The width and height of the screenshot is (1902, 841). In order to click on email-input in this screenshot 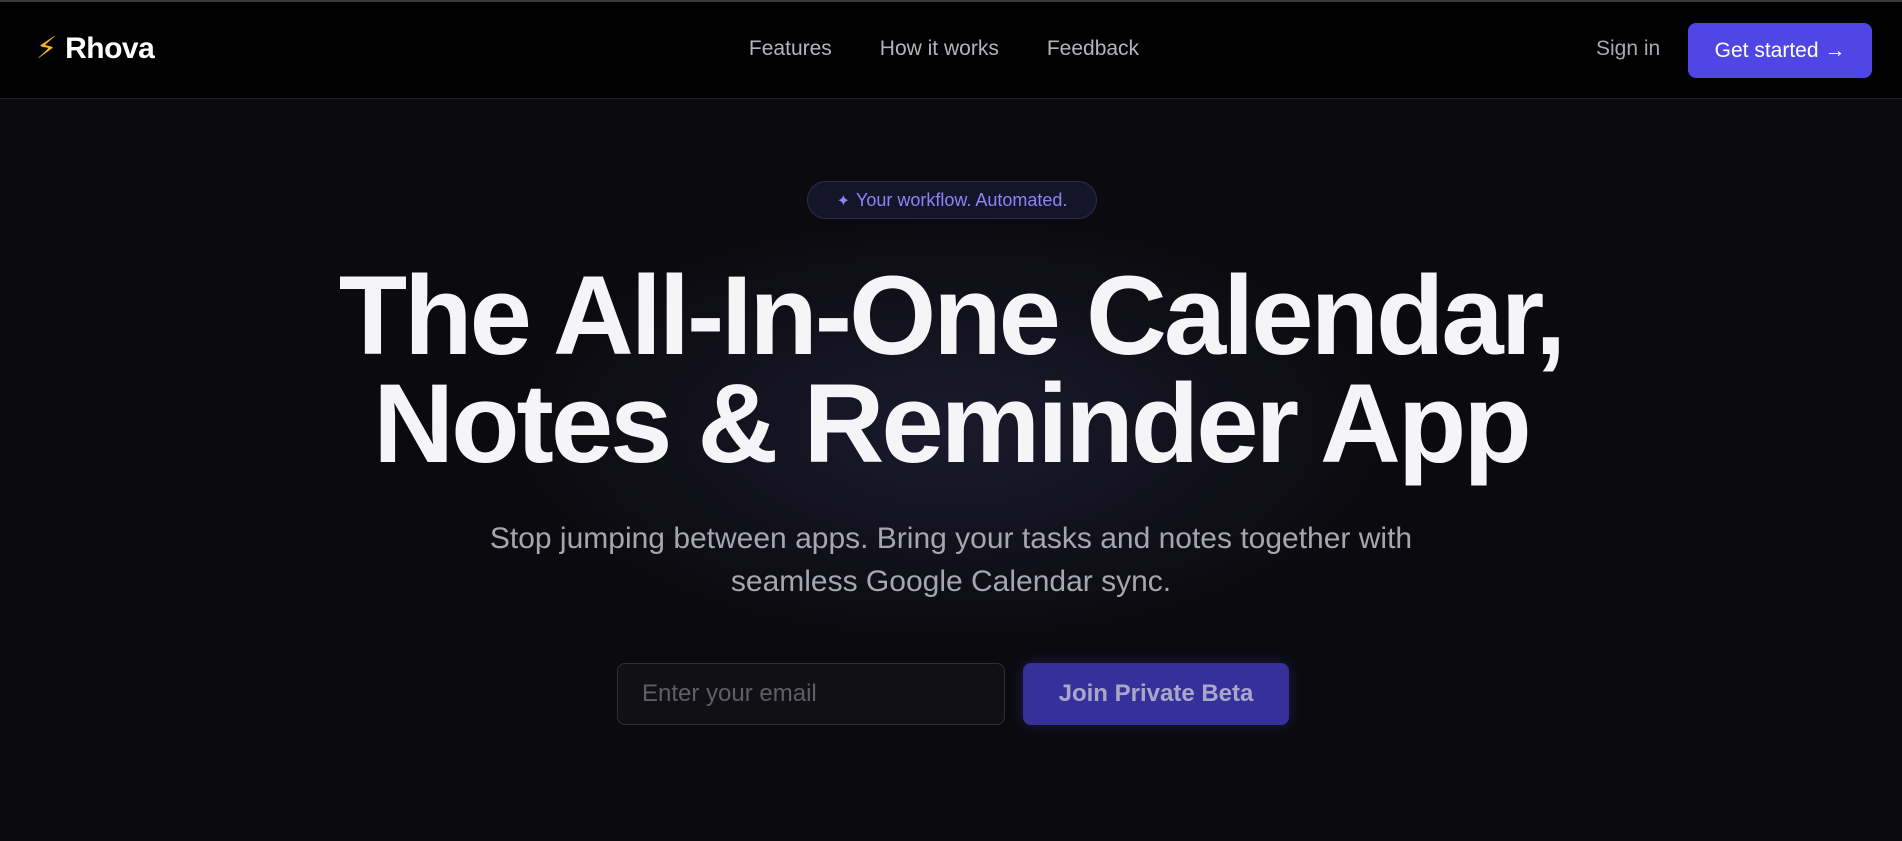, I will do `click(811, 694)`.